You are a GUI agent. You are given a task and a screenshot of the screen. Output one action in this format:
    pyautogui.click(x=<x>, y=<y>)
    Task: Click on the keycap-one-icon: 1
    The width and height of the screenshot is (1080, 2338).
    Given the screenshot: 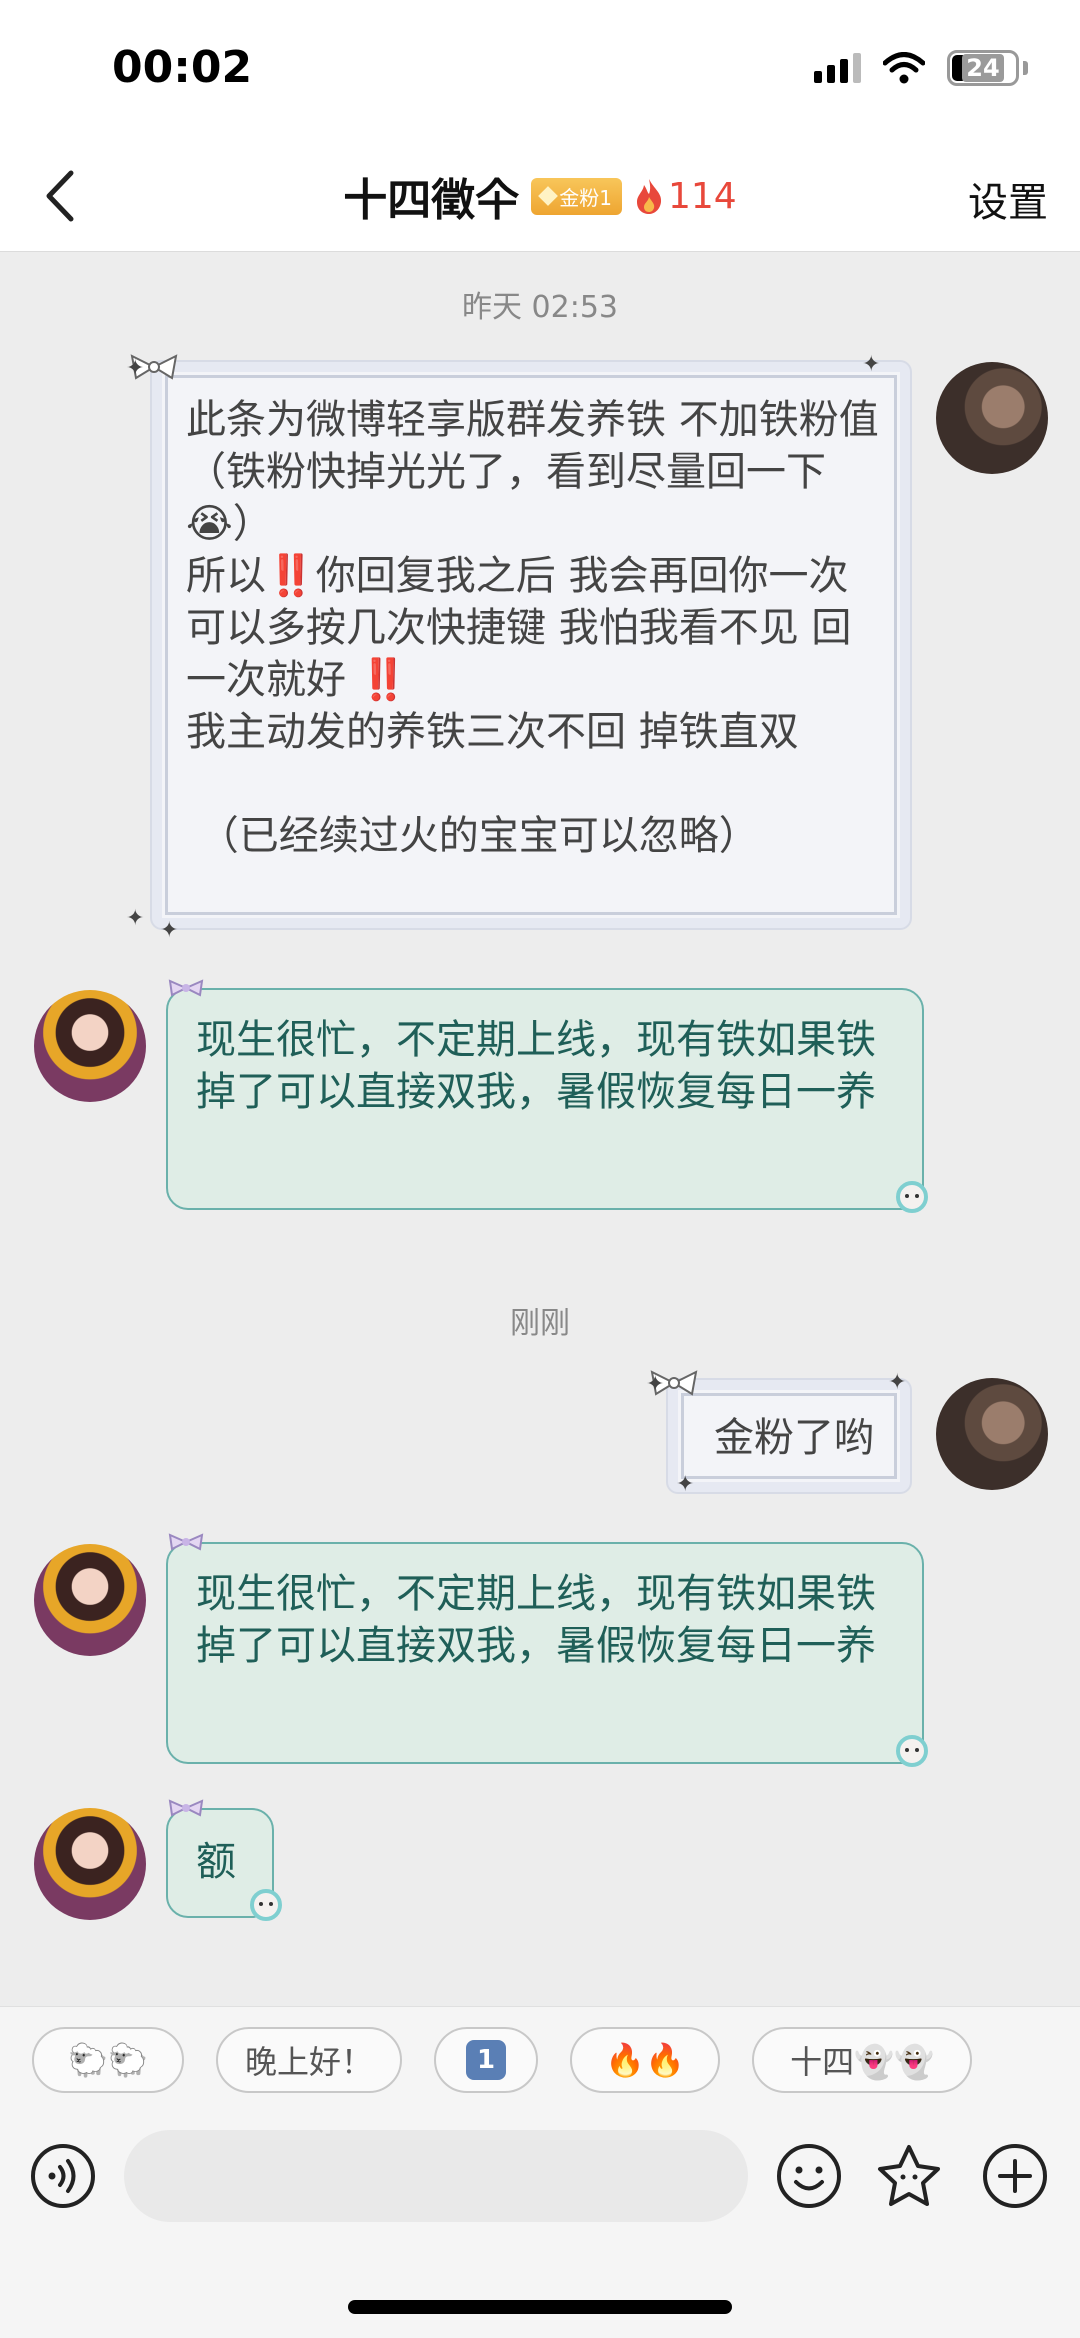 What is the action you would take?
    pyautogui.click(x=486, y=2060)
    